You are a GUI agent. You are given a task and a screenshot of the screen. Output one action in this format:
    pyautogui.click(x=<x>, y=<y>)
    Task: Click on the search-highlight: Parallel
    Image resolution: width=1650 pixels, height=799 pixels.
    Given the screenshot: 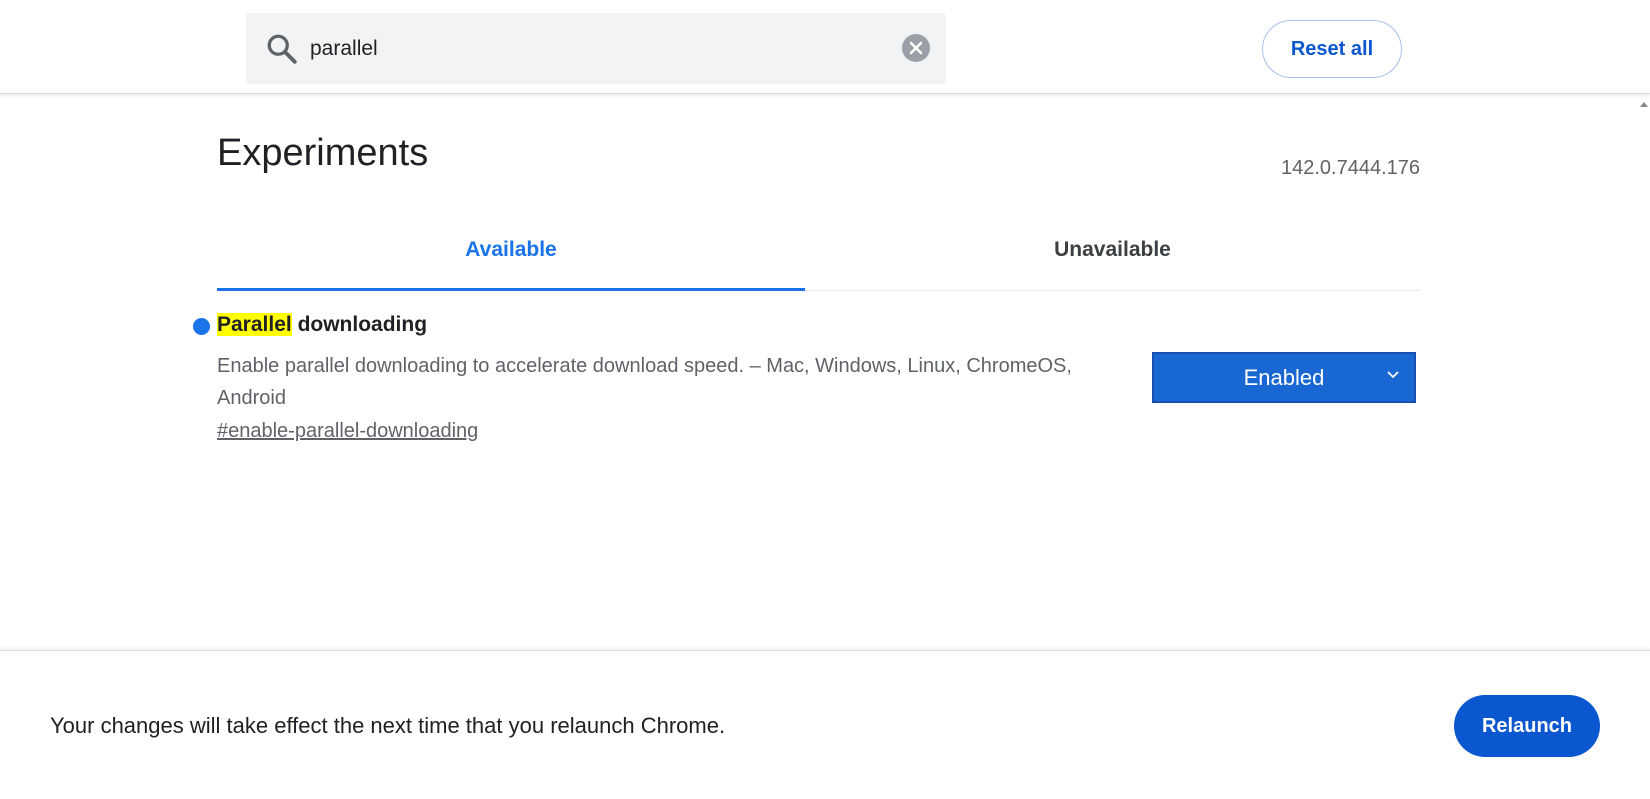 What is the action you would take?
    pyautogui.click(x=254, y=324)
    